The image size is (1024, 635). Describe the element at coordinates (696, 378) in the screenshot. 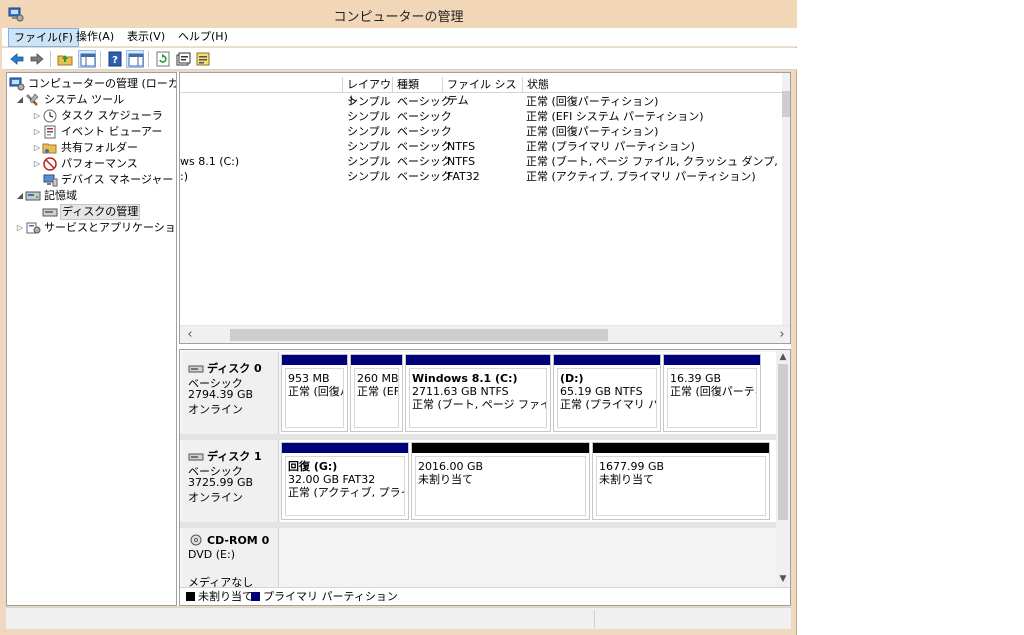

I see `partition-size: 16.39 GB` at that location.